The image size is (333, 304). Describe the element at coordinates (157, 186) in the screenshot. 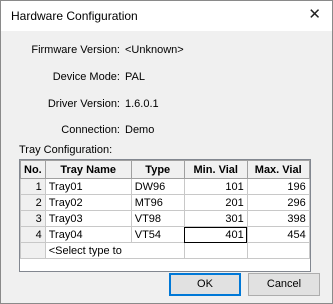

I see `type-cell: DW96` at that location.